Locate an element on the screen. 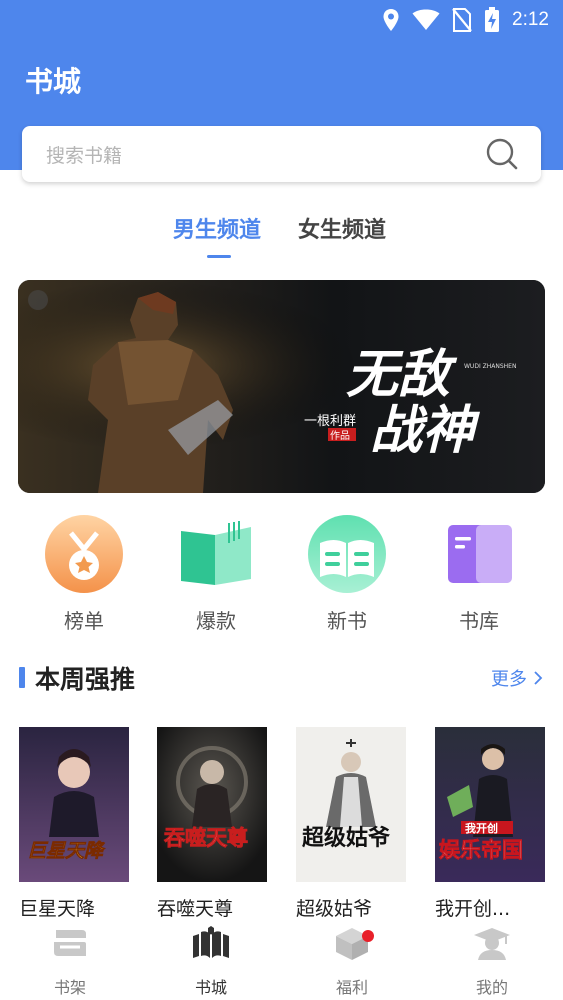  tab-active-indicator is located at coordinates (219, 256).